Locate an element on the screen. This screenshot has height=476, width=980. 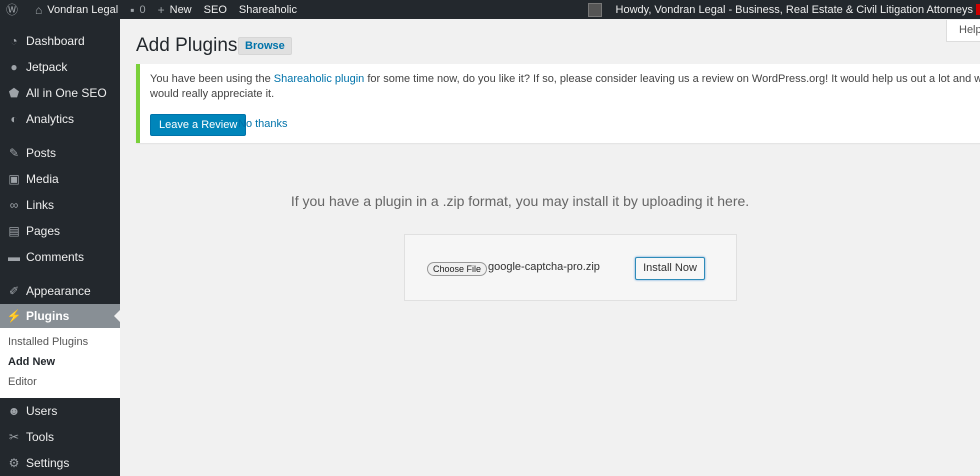
sidebar-item-label: Dashboard is located at coordinates (55, 41).